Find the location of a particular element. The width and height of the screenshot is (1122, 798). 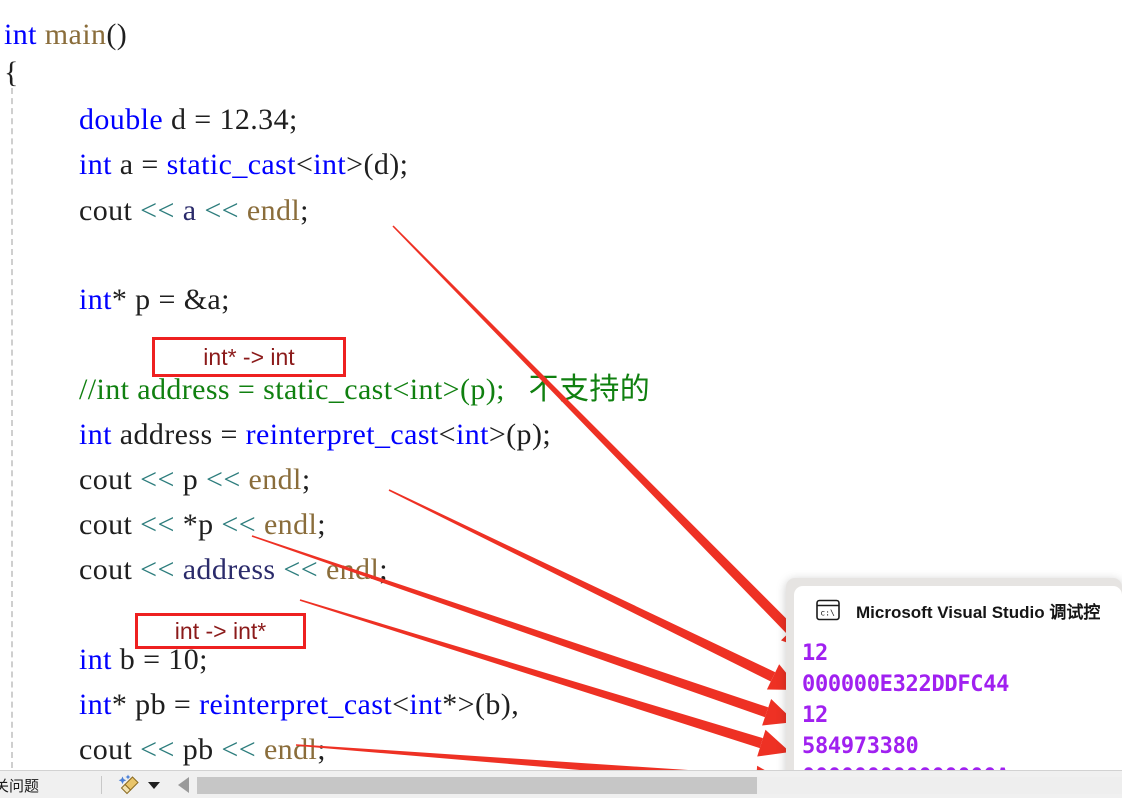

code-line: int b = 10; is located at coordinates (104, 660).